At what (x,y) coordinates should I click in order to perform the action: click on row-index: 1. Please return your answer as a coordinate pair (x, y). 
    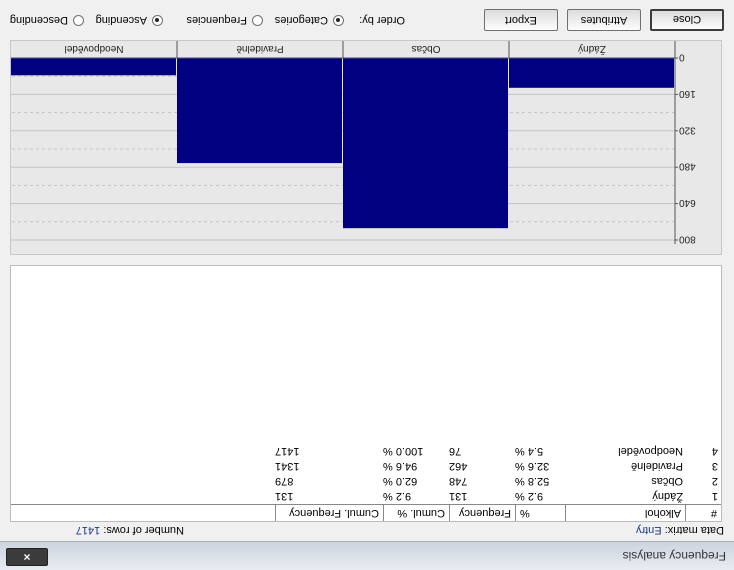
    Looking at the image, I should click on (714, 496).